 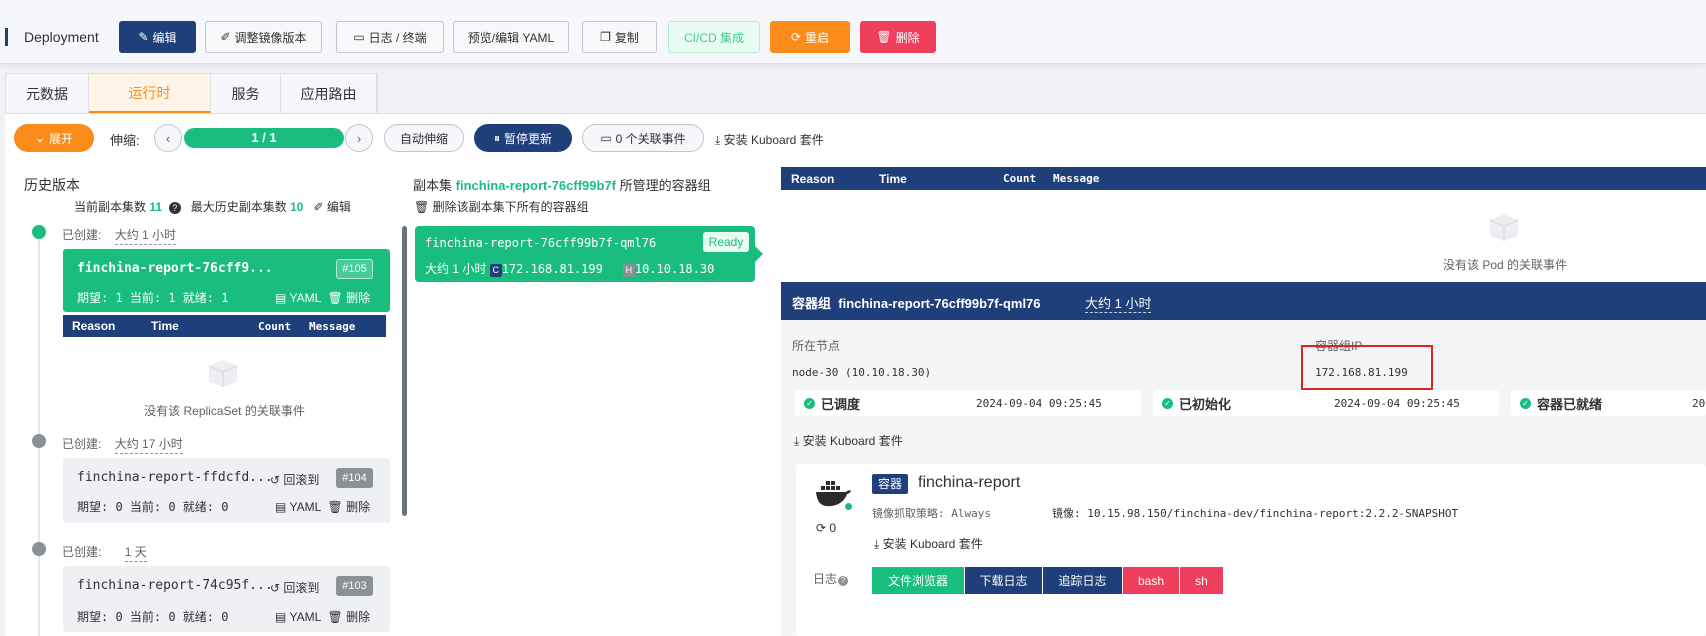 What do you see at coordinates (821, 528) in the screenshot?
I see `refresh-icon: ⟳` at bounding box center [821, 528].